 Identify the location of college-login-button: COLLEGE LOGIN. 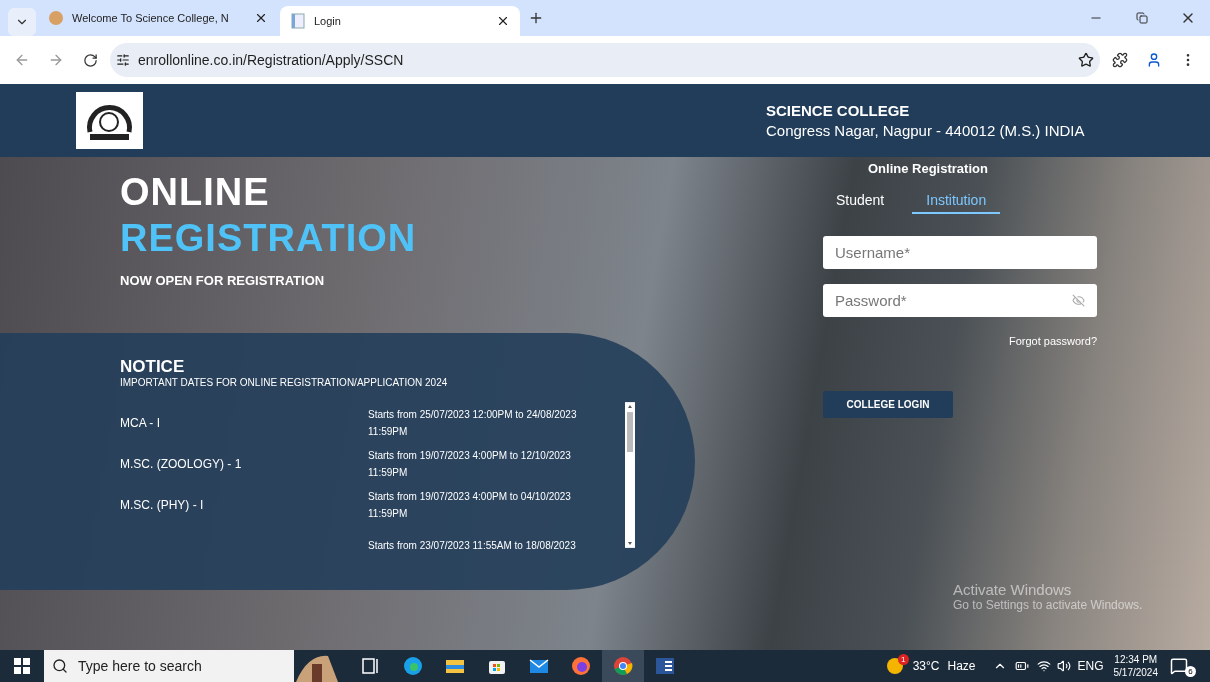
(888, 404).